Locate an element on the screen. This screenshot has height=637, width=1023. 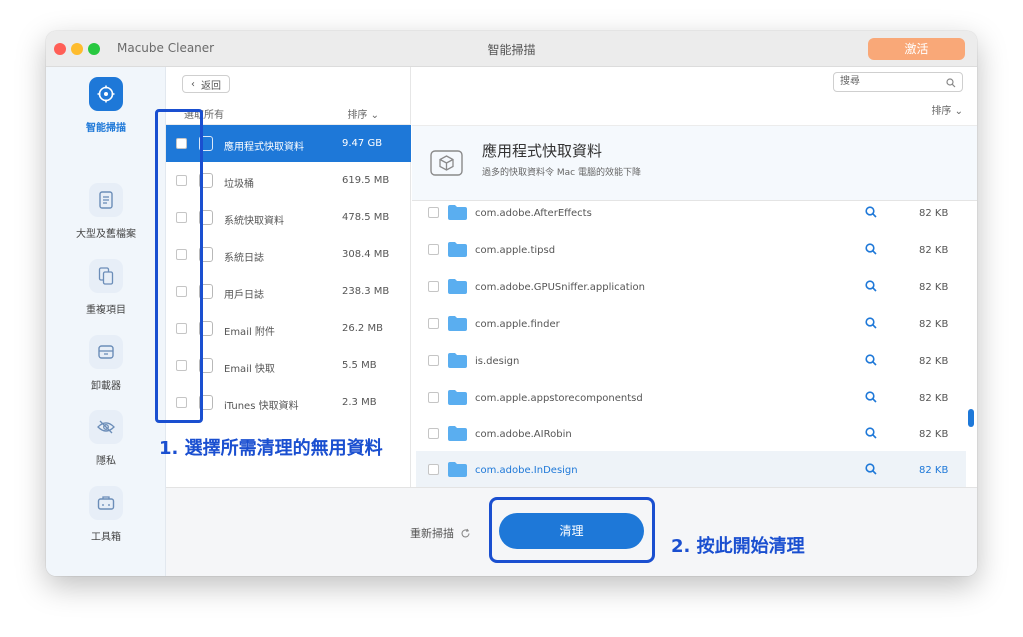
refresh-icon is located at coordinates (465, 532).